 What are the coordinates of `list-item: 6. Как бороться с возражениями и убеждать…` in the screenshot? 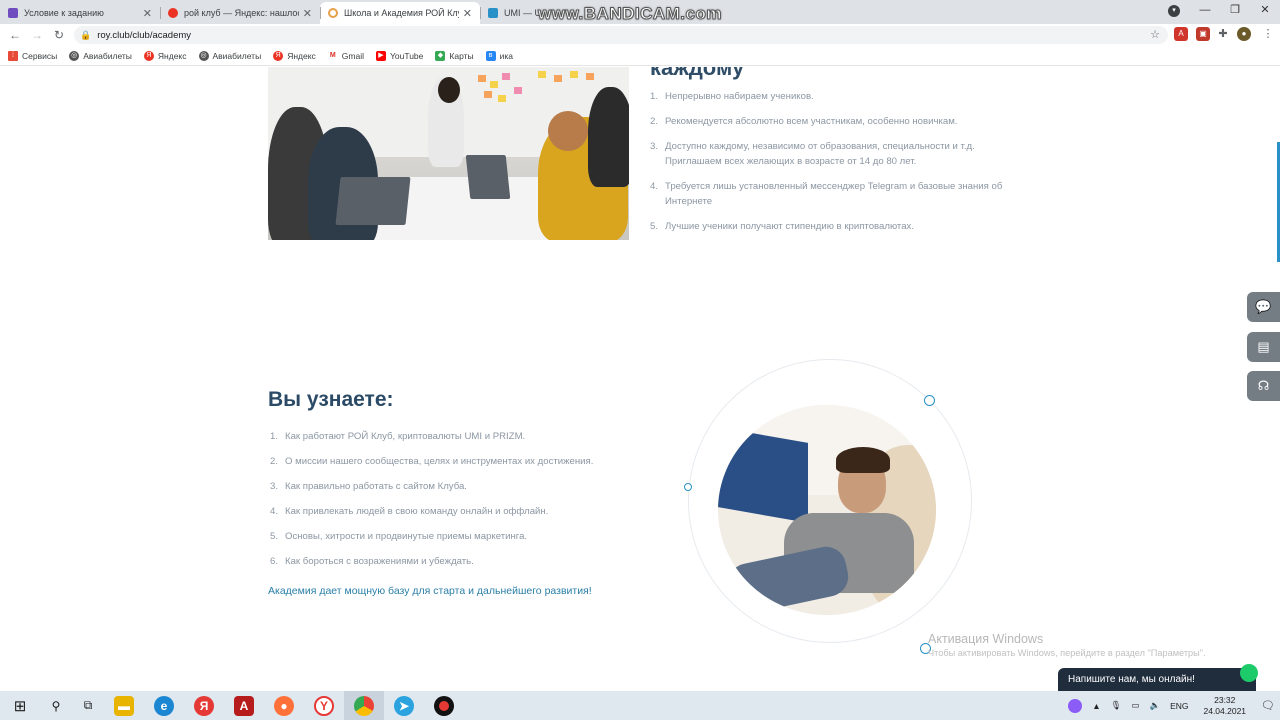 It's located at (372, 561).